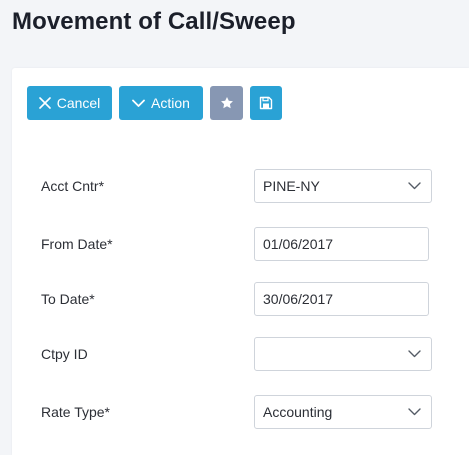 This screenshot has width=469, height=455. I want to click on cancel-button: Cancel, so click(69, 103).